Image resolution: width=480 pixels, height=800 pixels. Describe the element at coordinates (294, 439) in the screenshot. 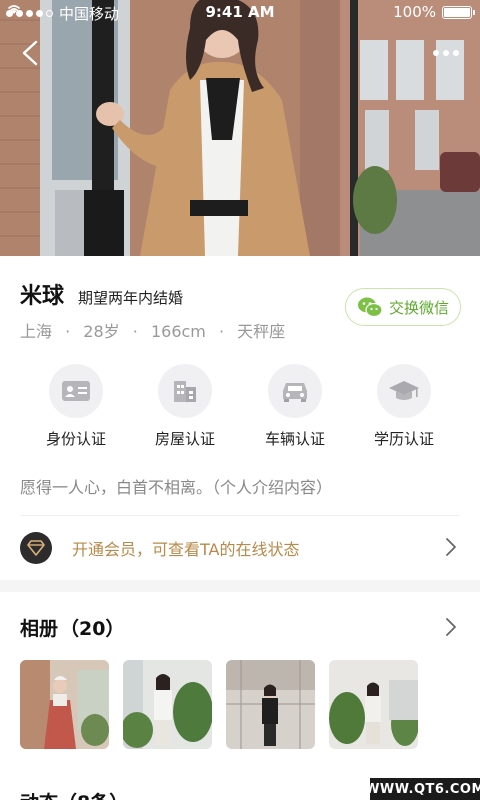

I see `verify-label: 车辆认证` at that location.